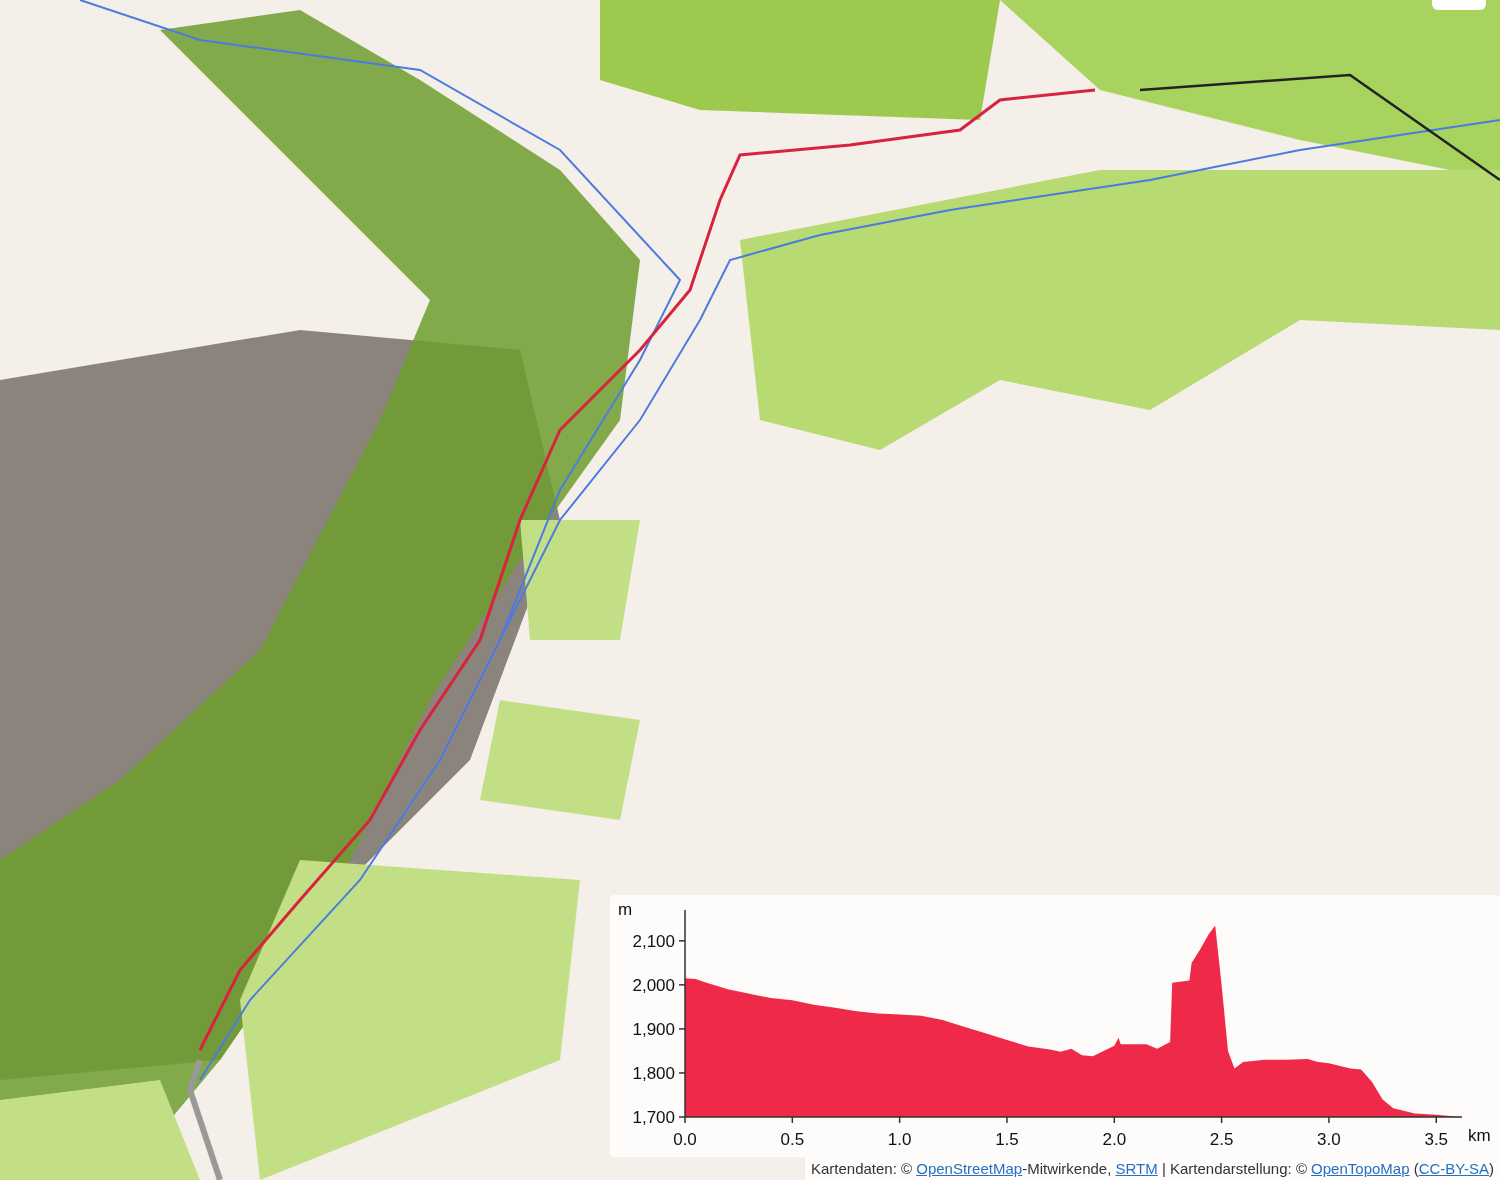  I want to click on x-tick-label: 1.5, so click(1007, 1139).